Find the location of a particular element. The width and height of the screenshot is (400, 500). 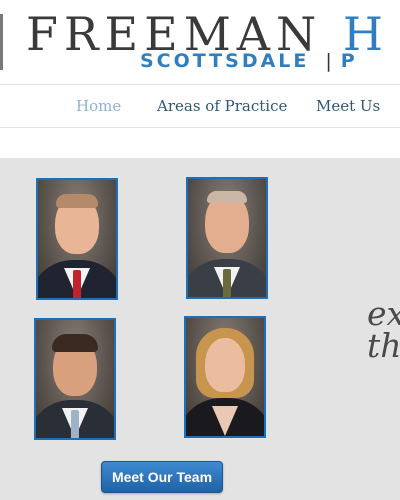

nav-item-meet-us: Meet Us is located at coordinates (348, 106).